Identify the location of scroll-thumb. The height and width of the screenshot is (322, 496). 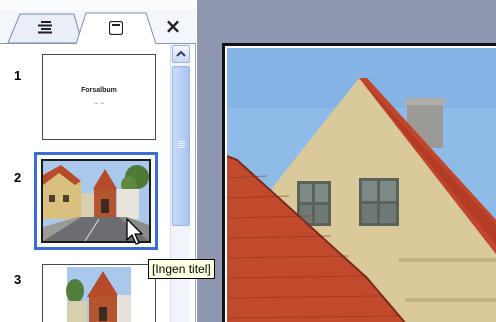
(181, 146).